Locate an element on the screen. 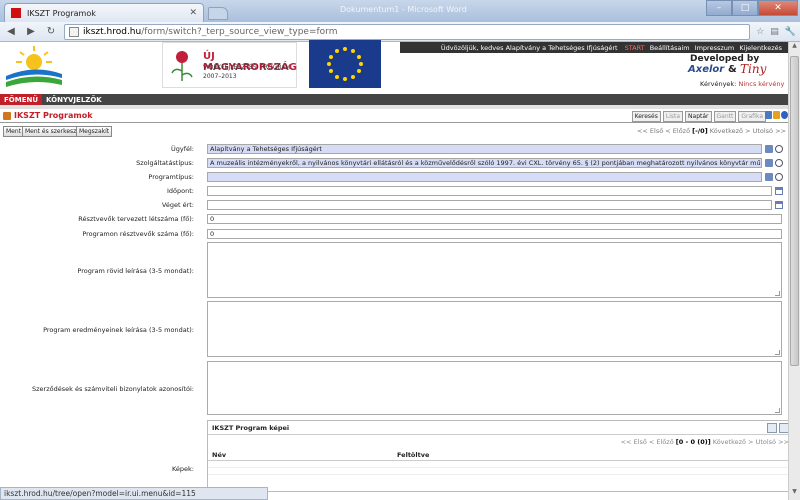 This screenshot has width=800, height=500. pictures-panel-title: IKSZT Program képei is located at coordinates (251, 427).